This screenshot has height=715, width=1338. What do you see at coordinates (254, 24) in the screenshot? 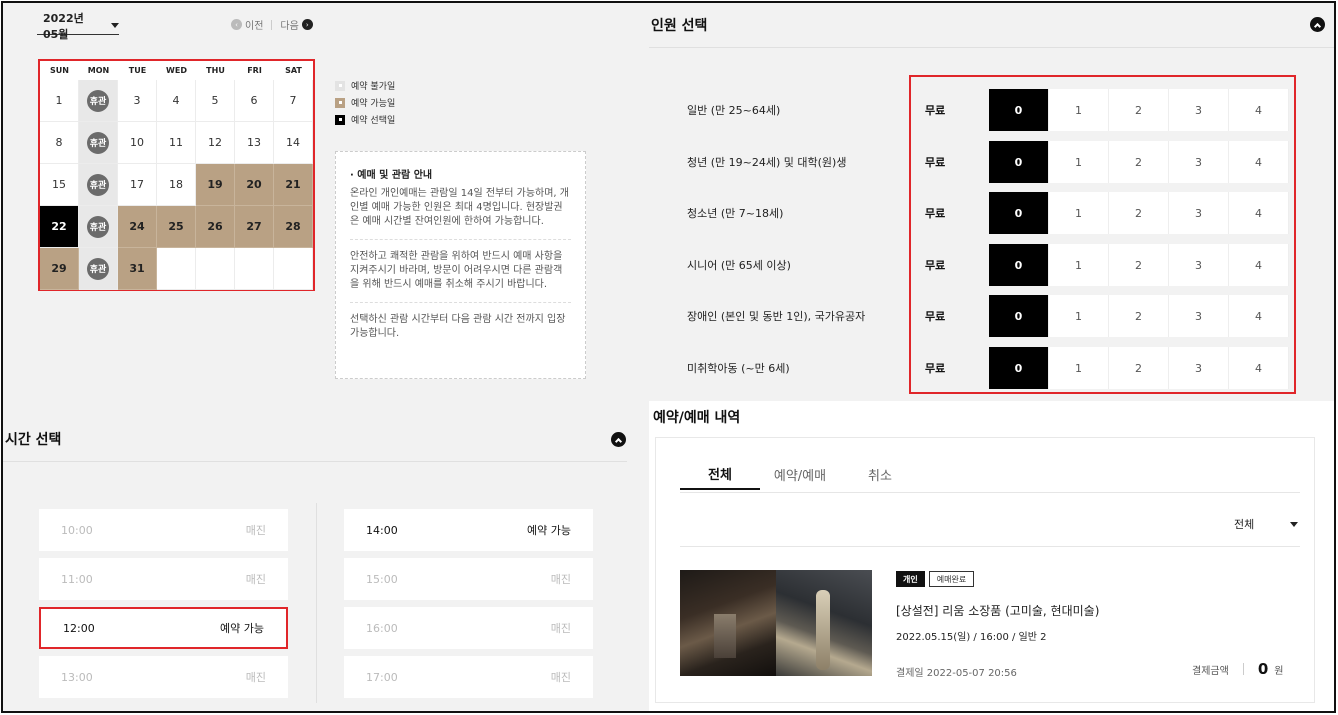
I see `prev-month-button: 이전` at bounding box center [254, 24].